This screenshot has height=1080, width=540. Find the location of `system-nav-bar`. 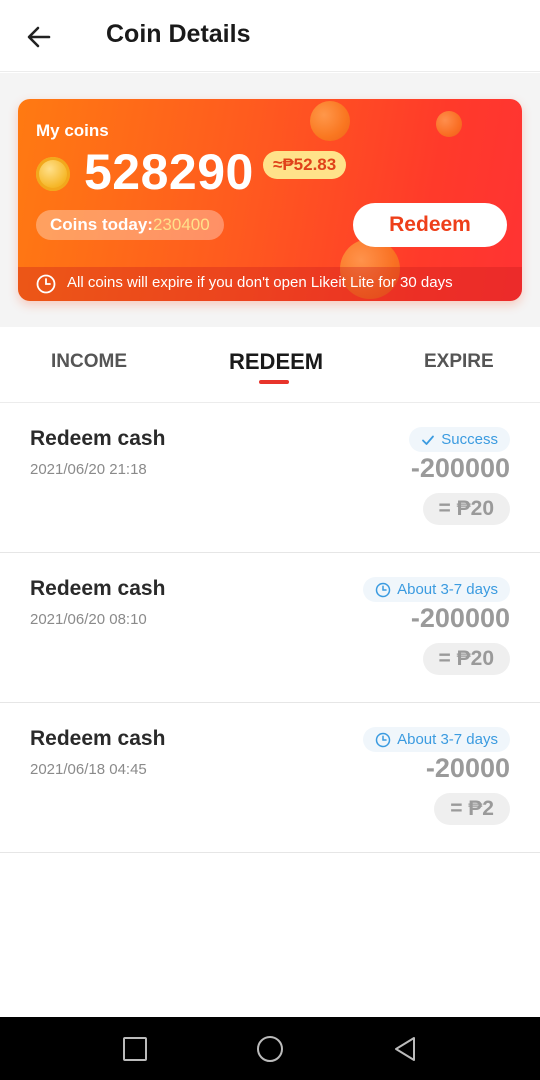

system-nav-bar is located at coordinates (270, 1048).